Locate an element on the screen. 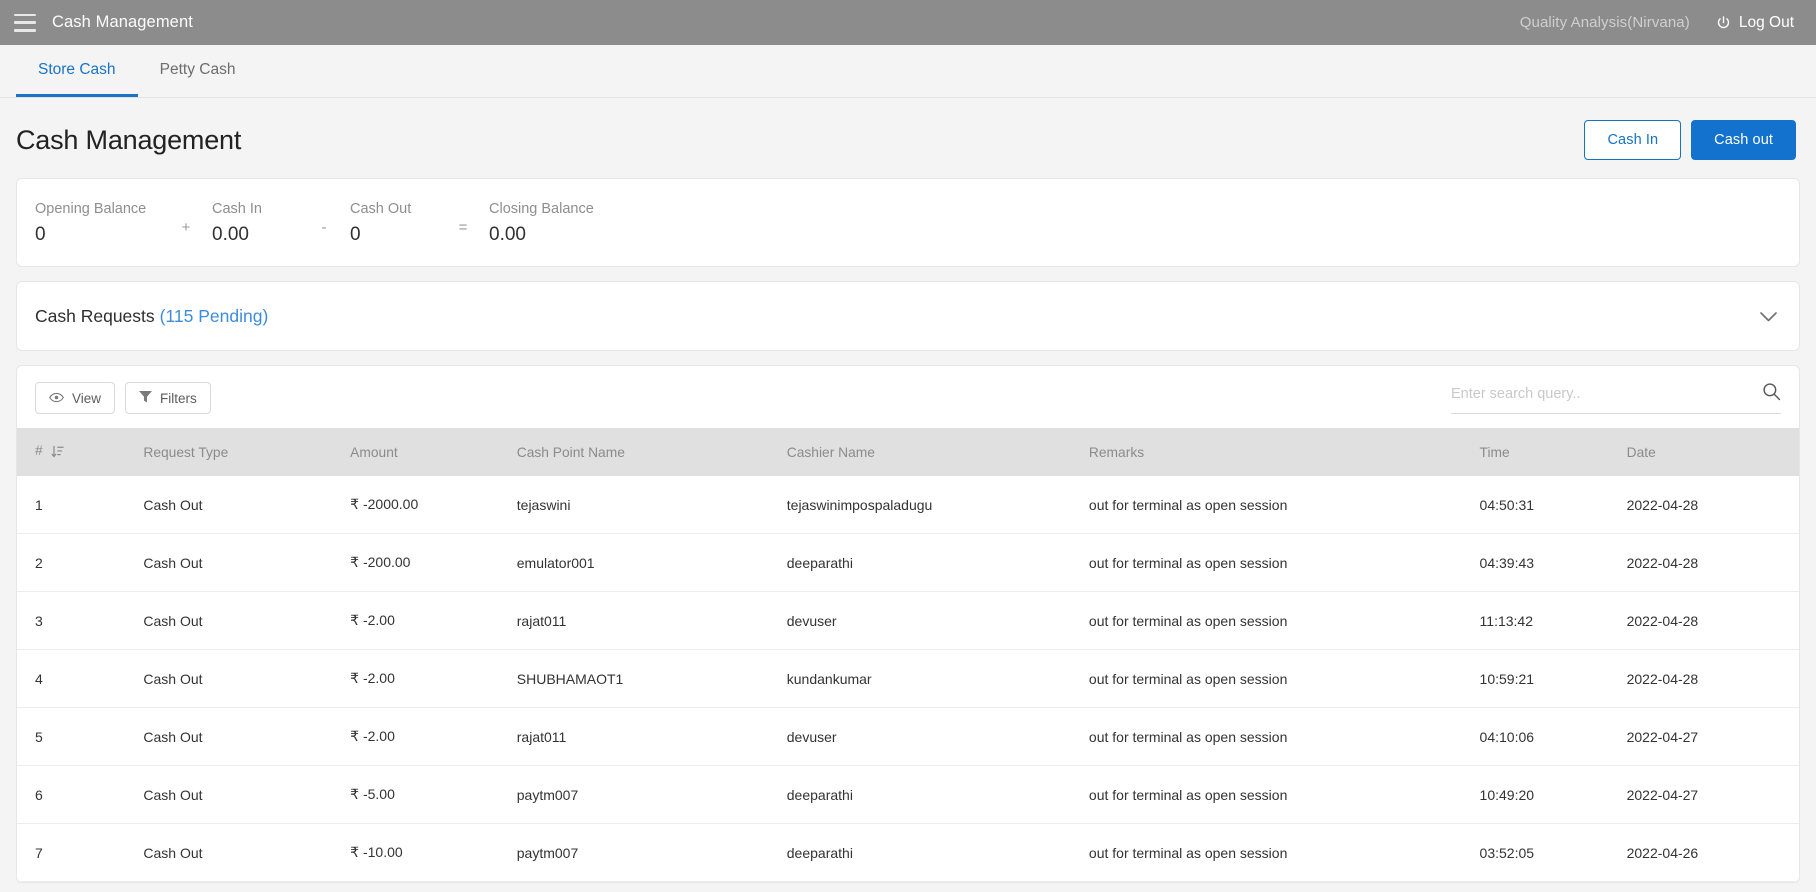 The height and width of the screenshot is (892, 1816). page-title: Cash Management is located at coordinates (129, 139).